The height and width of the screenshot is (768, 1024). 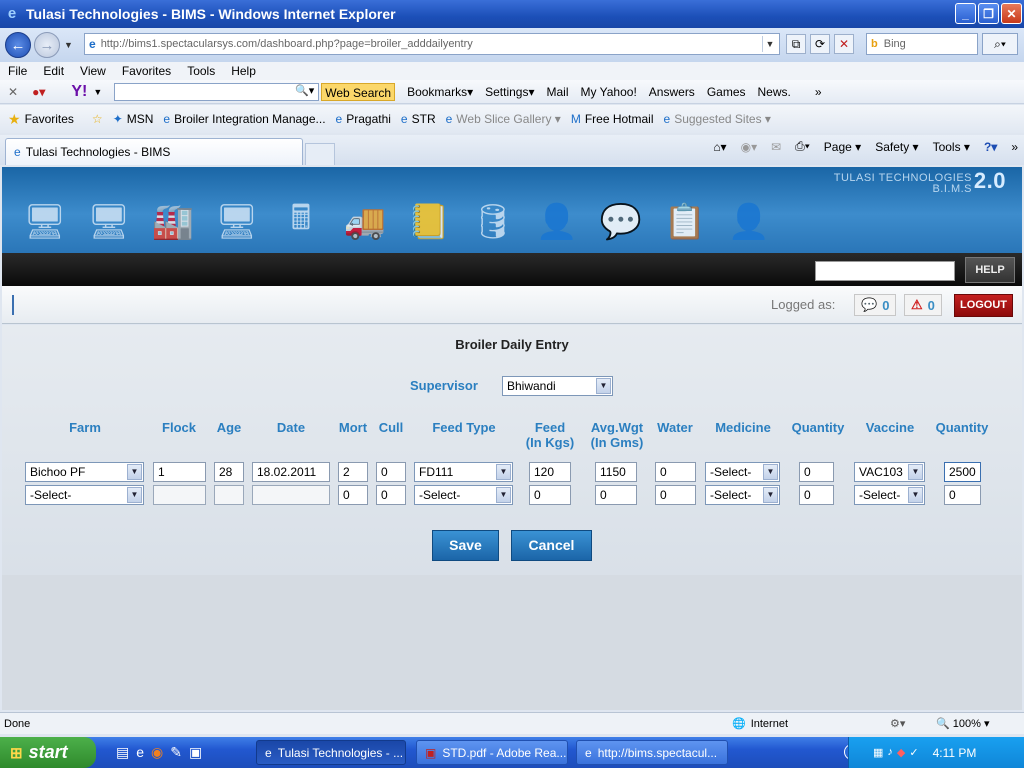 I want to click on page-menu: Page ▾, so click(x=842, y=147).